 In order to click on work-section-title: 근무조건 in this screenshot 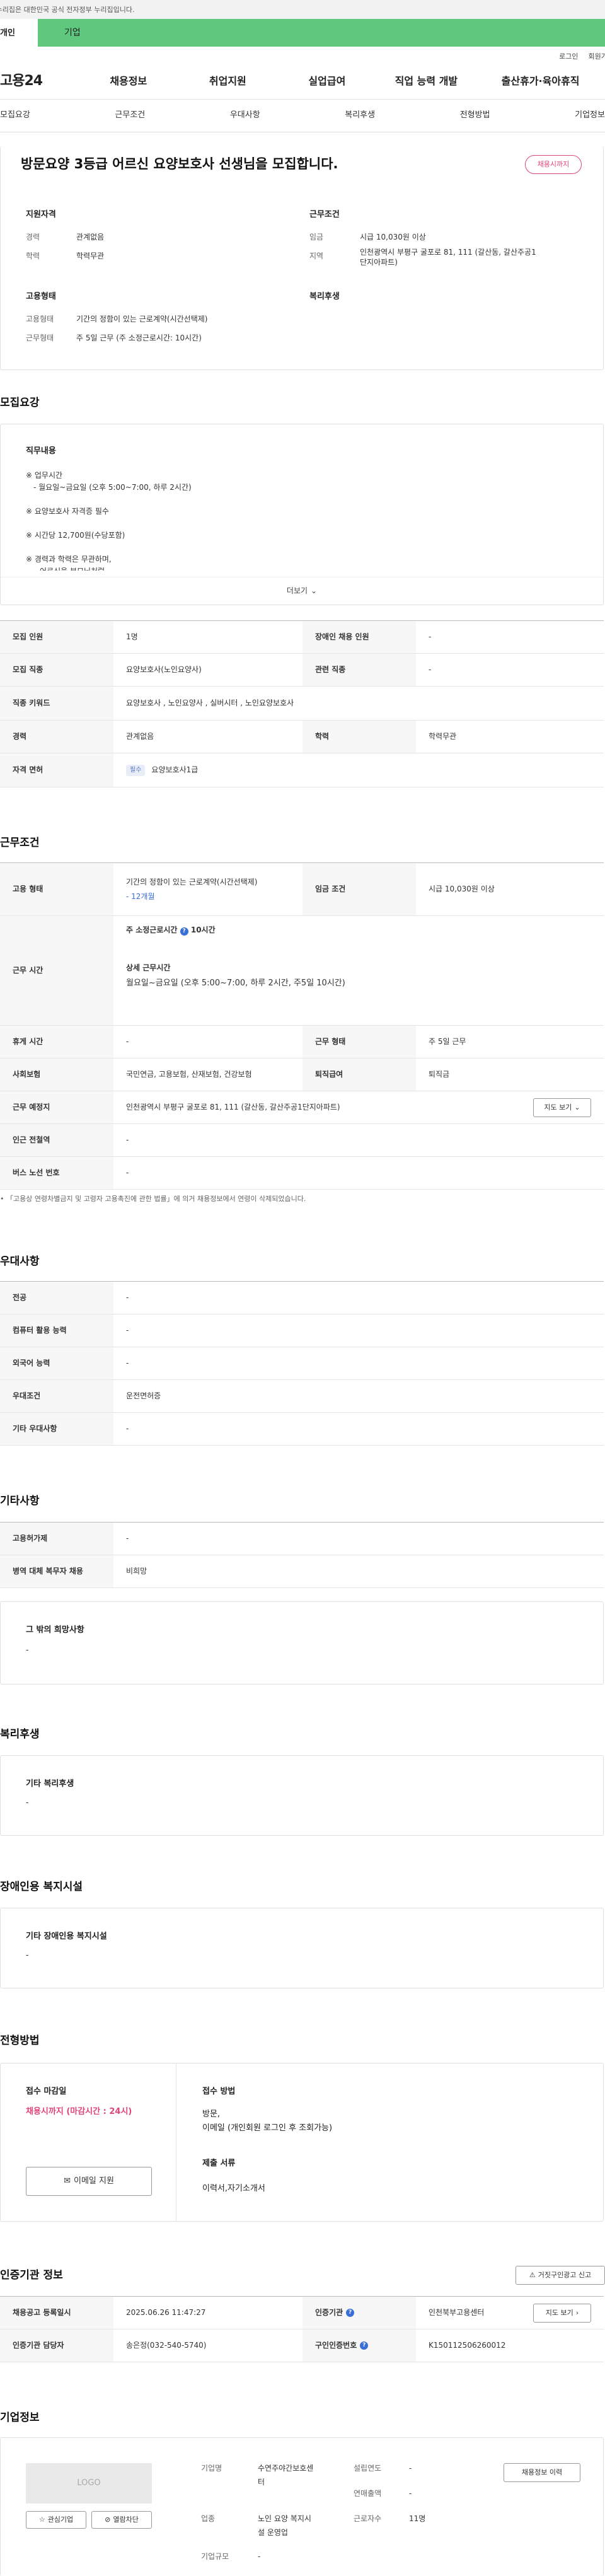, I will do `click(20, 843)`.